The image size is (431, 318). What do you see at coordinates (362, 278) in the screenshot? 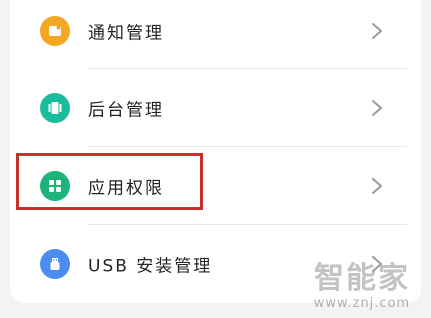
I see `watermark-title: 智能家` at bounding box center [362, 278].